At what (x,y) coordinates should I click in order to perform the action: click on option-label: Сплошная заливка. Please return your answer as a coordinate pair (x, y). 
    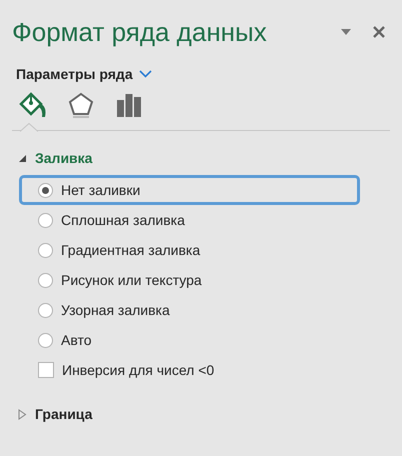
    Looking at the image, I should click on (123, 220).